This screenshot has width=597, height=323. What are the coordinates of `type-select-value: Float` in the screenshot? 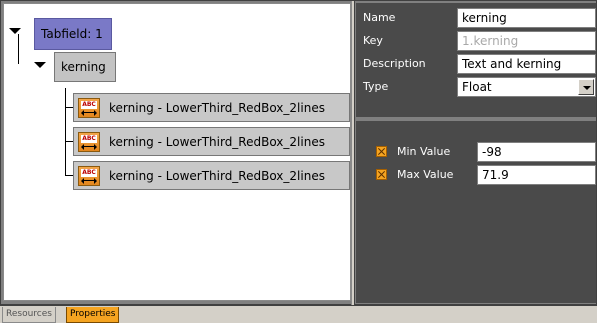 It's located at (477, 87).